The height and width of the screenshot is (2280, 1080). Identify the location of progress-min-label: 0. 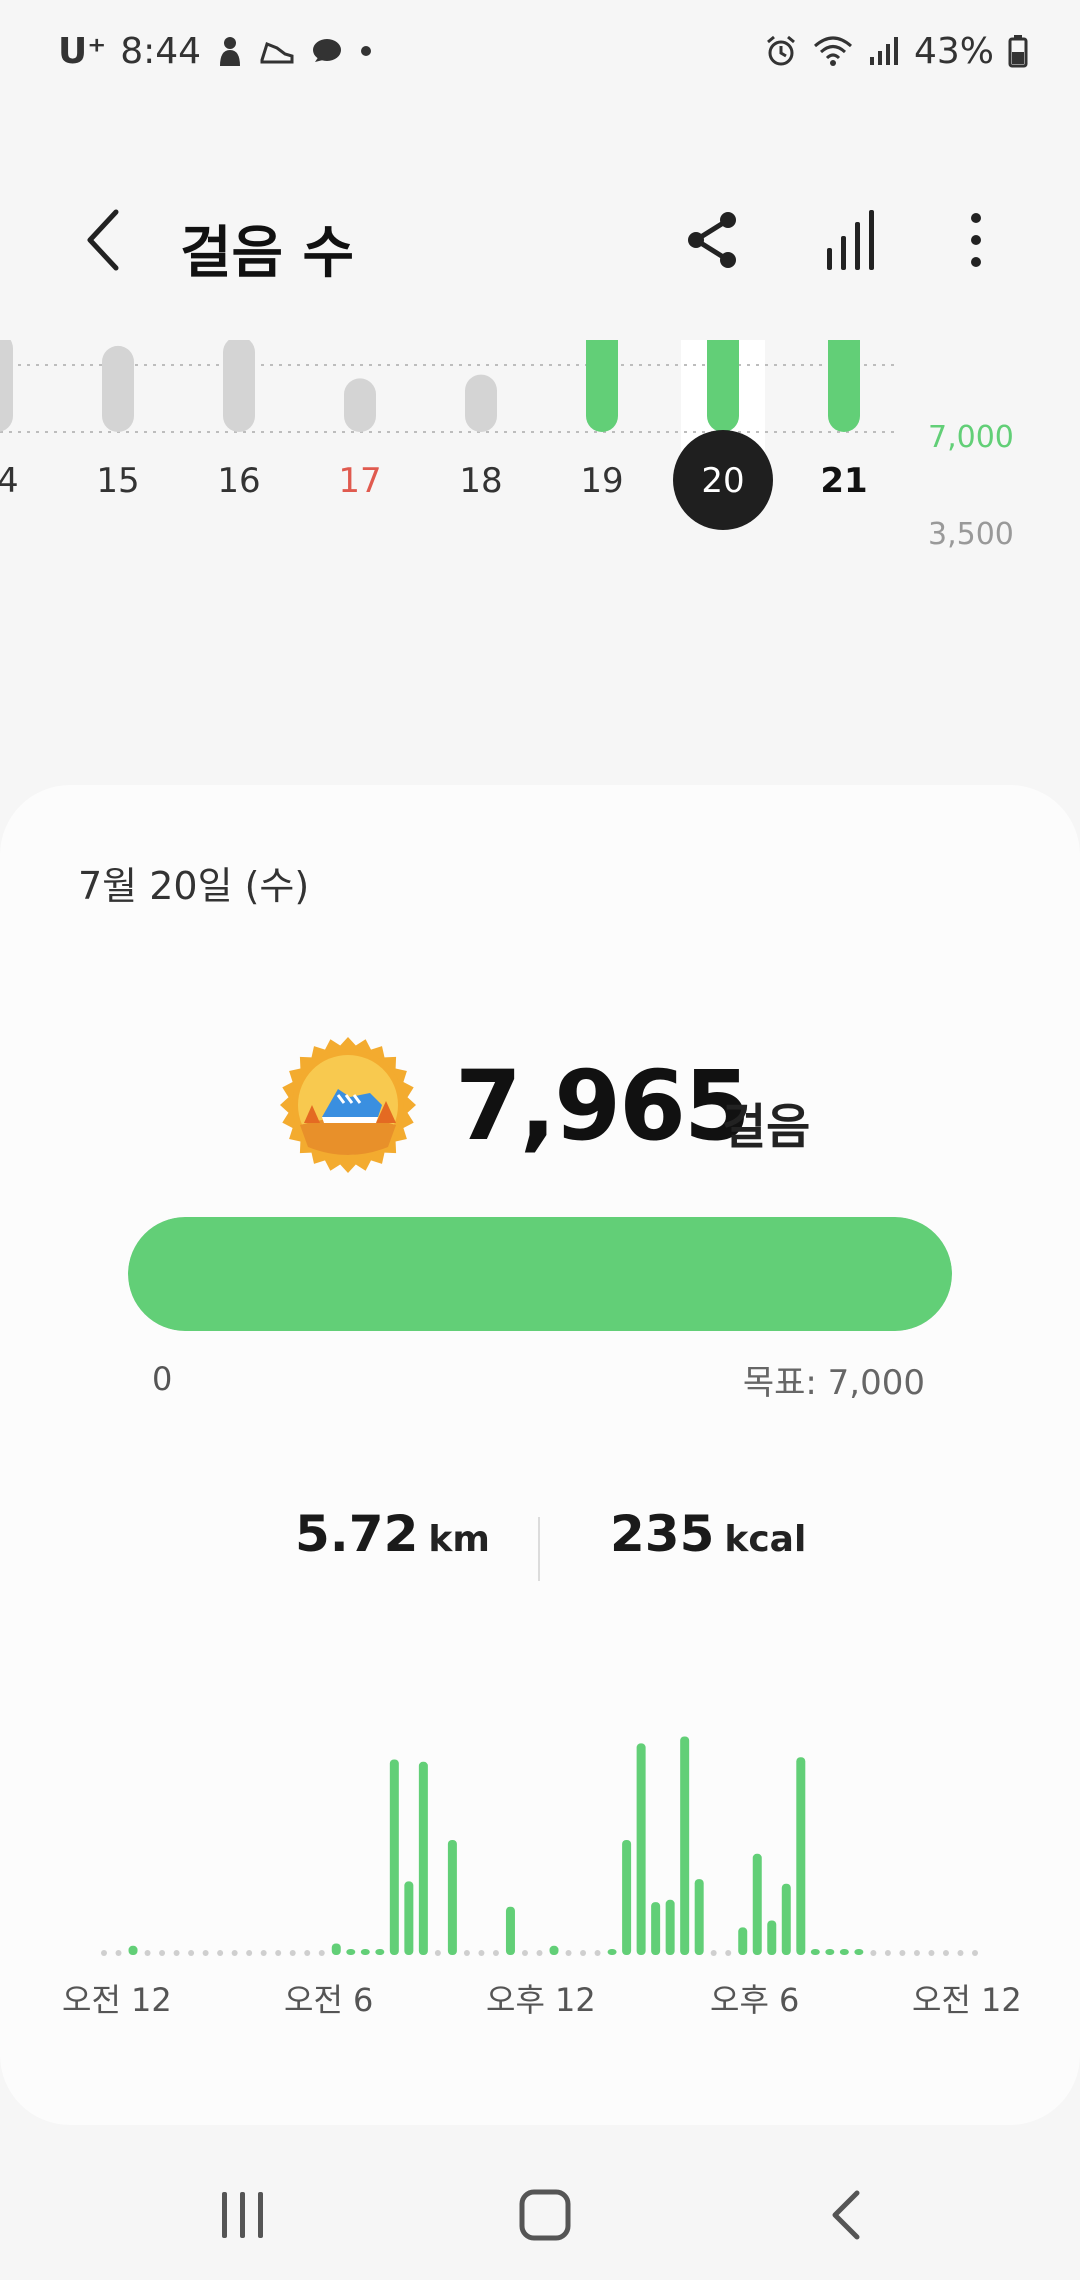
(162, 1379).